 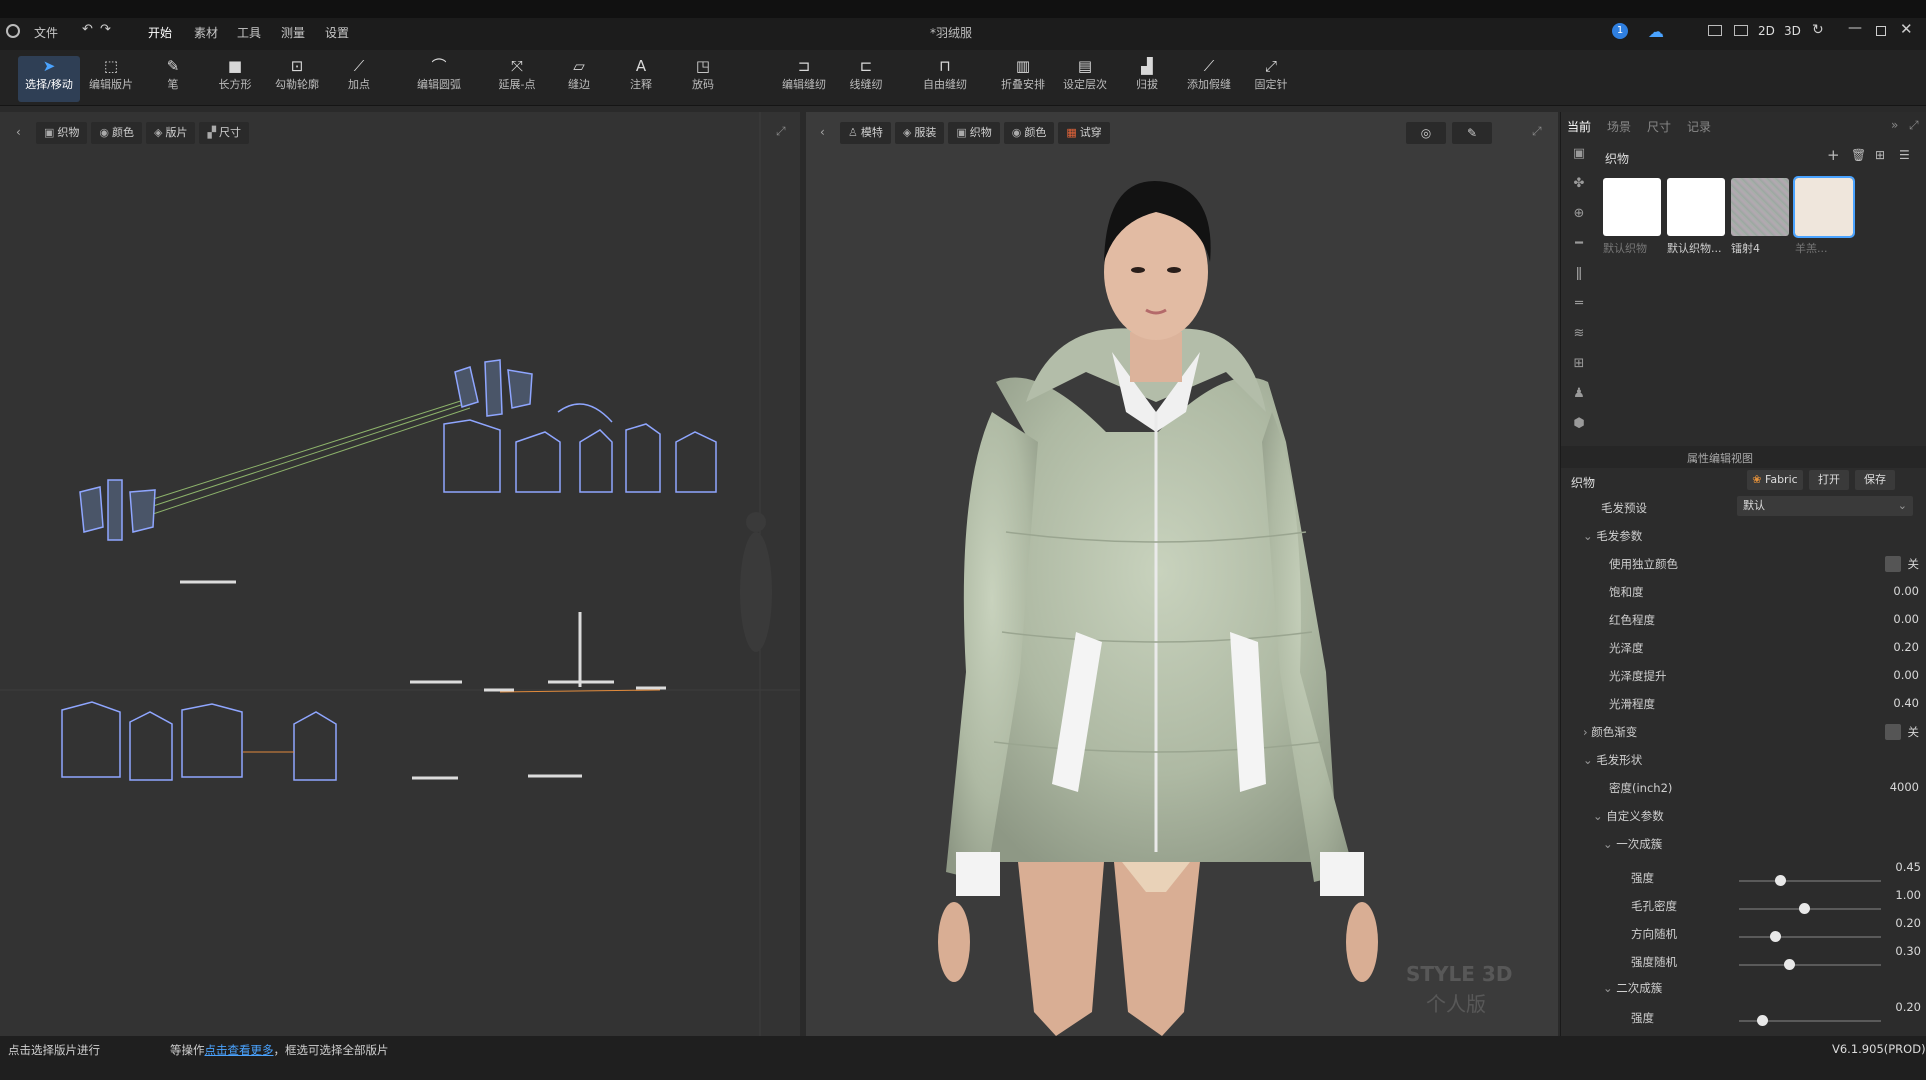 What do you see at coordinates (1715, 30) in the screenshot?
I see `layout-icon` at bounding box center [1715, 30].